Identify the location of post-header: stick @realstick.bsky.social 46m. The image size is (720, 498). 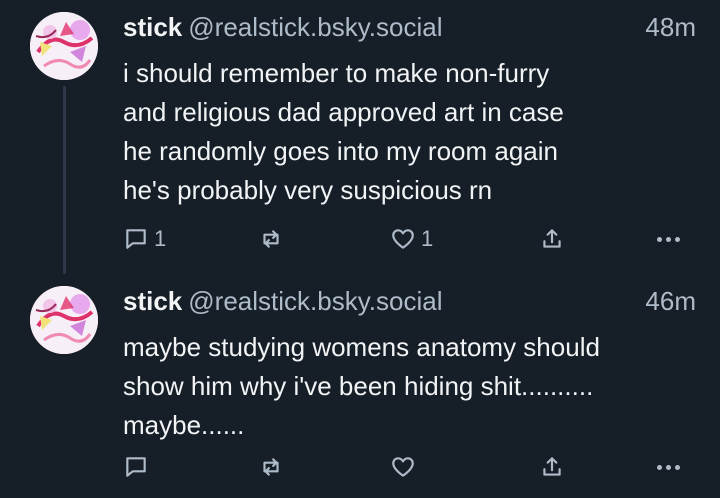
(409, 301).